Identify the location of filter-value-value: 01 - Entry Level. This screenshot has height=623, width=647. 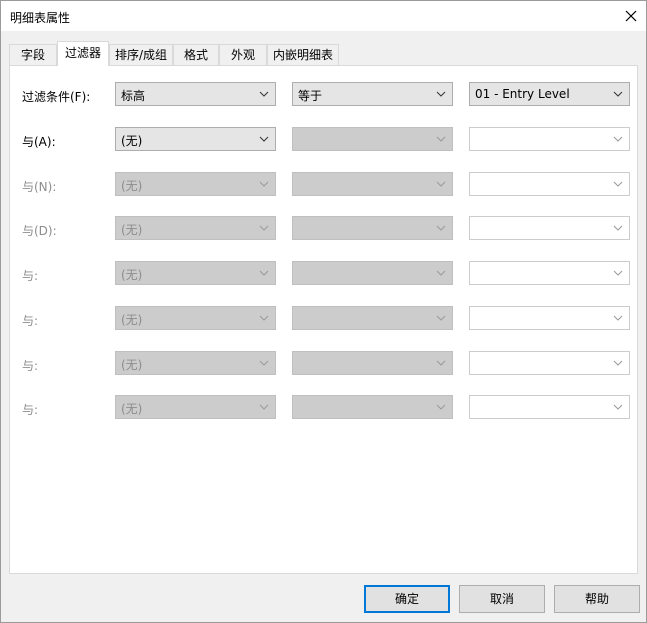
(522, 94).